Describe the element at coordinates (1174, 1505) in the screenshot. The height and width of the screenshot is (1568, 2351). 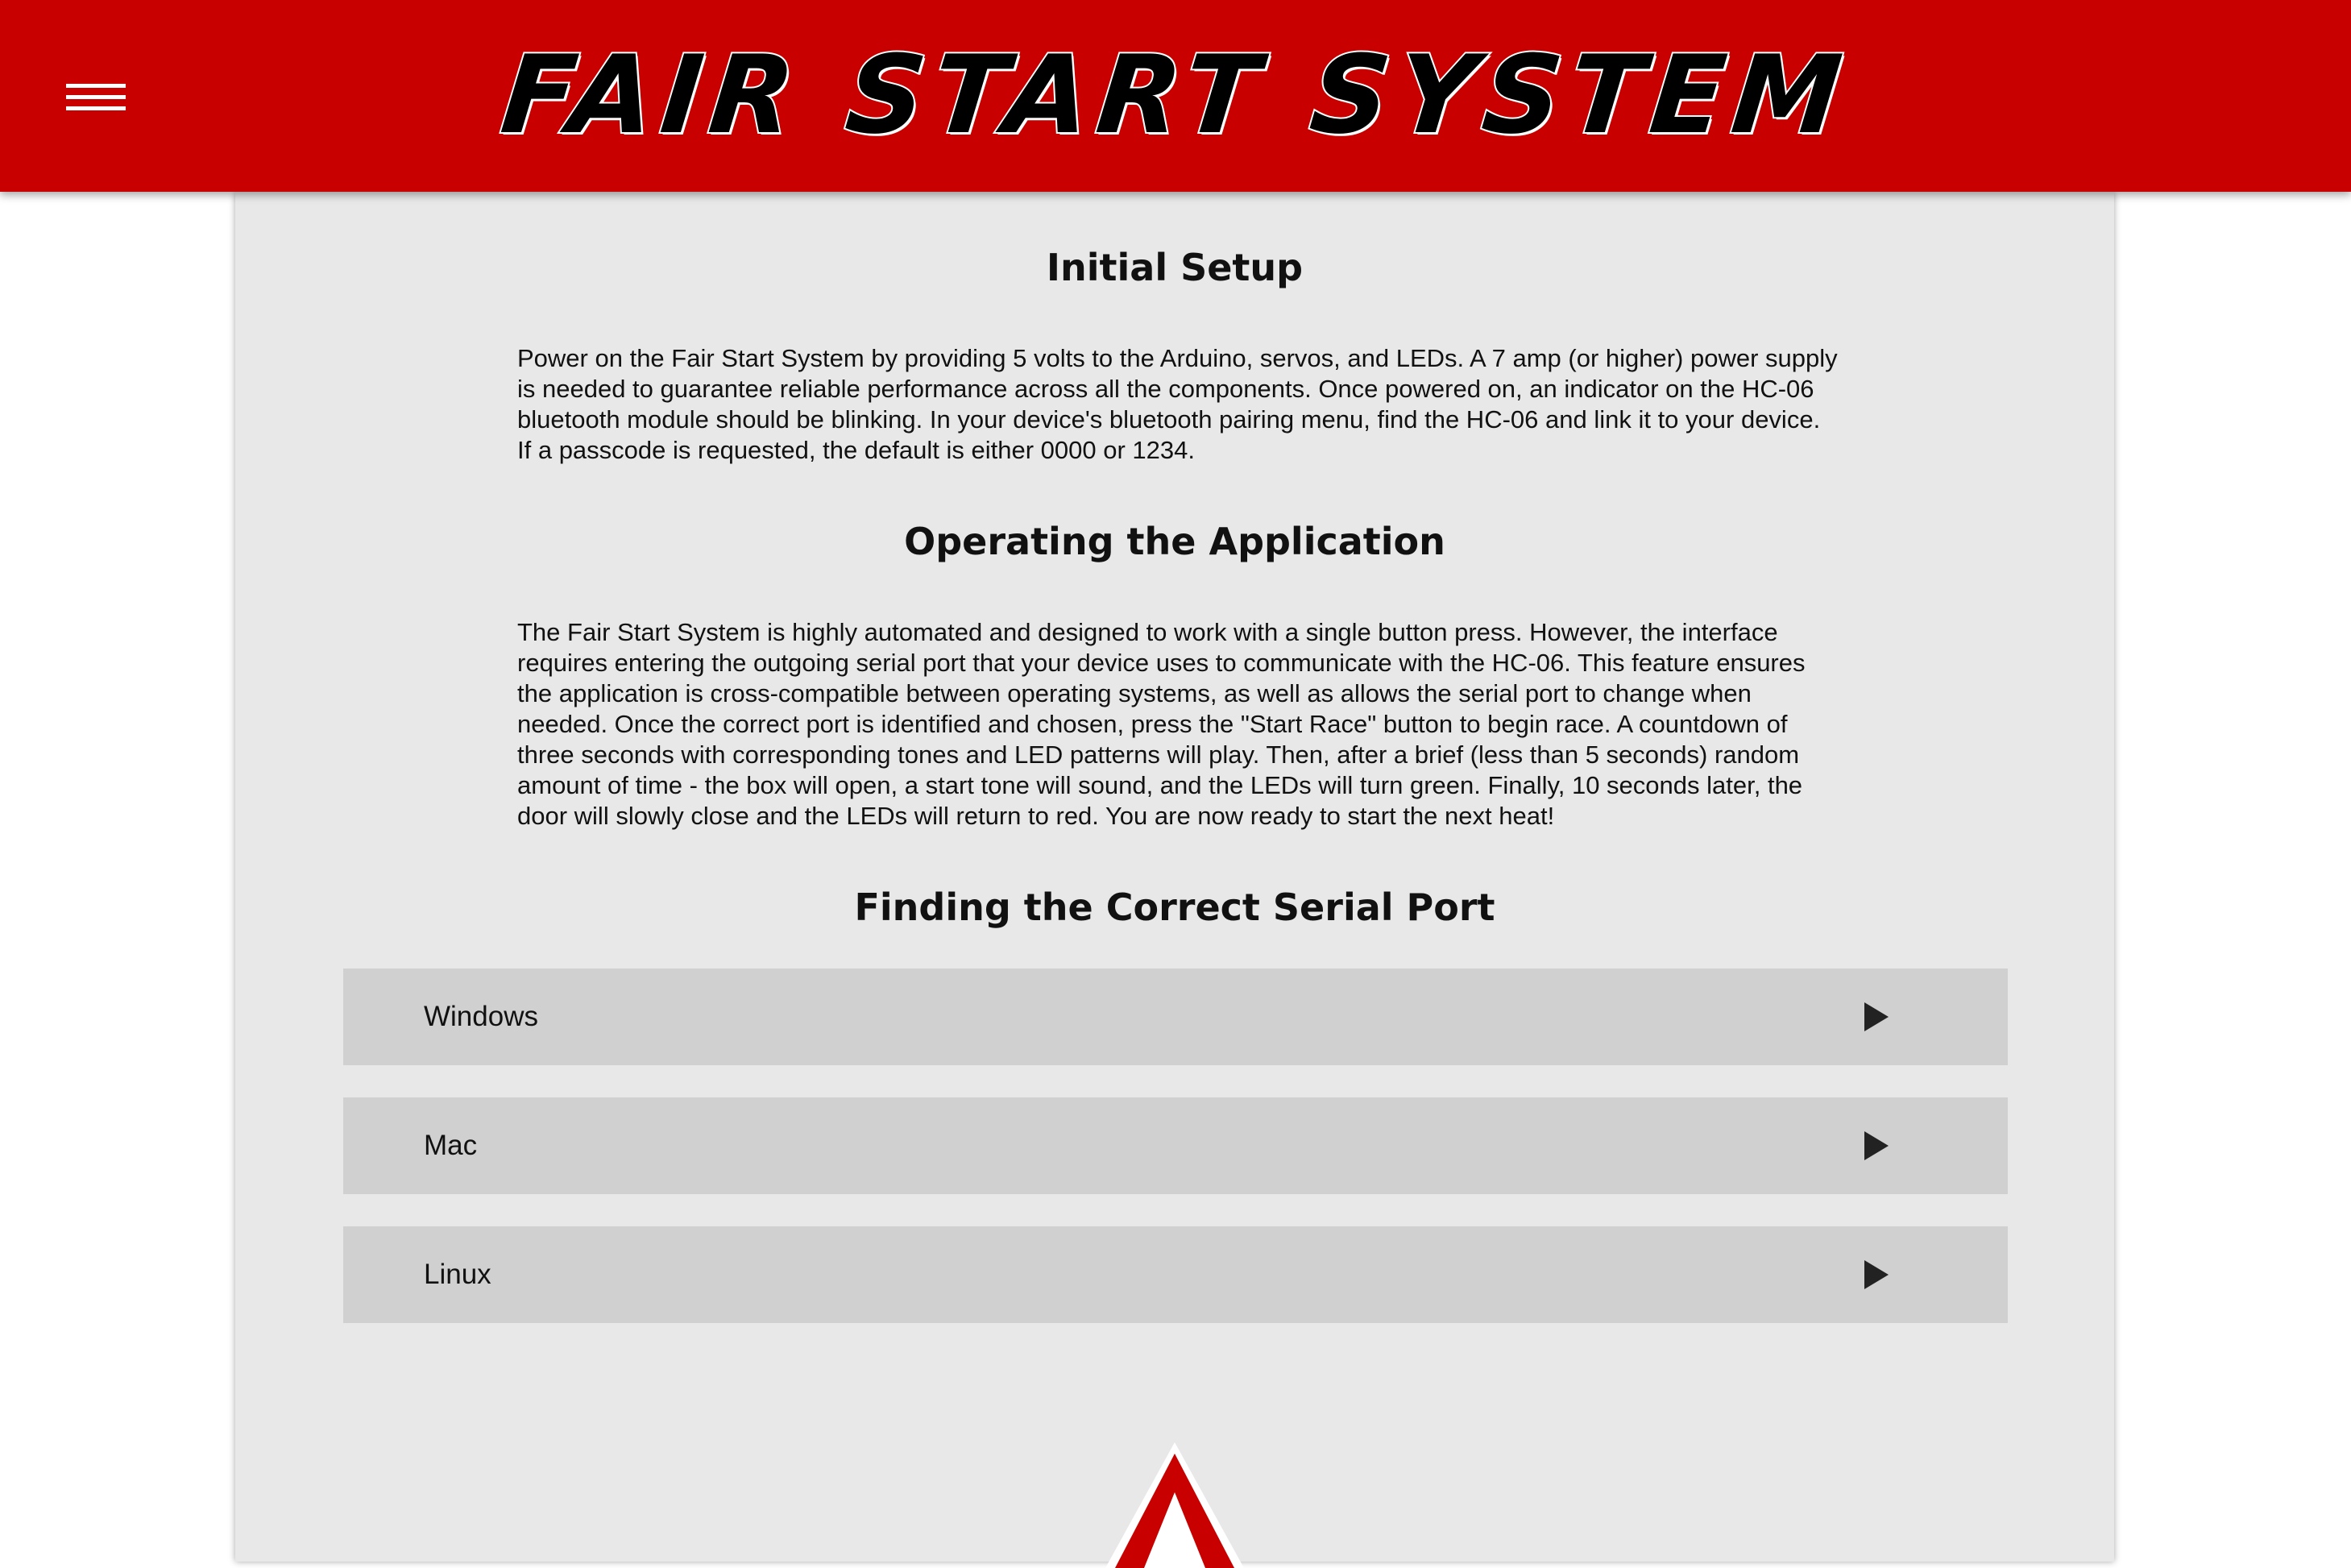
I see `triangle-logo-icon` at that location.